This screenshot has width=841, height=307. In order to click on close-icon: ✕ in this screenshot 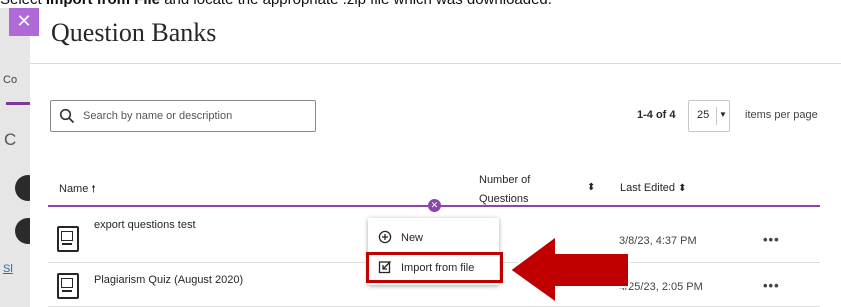, I will do `click(24, 21)`.